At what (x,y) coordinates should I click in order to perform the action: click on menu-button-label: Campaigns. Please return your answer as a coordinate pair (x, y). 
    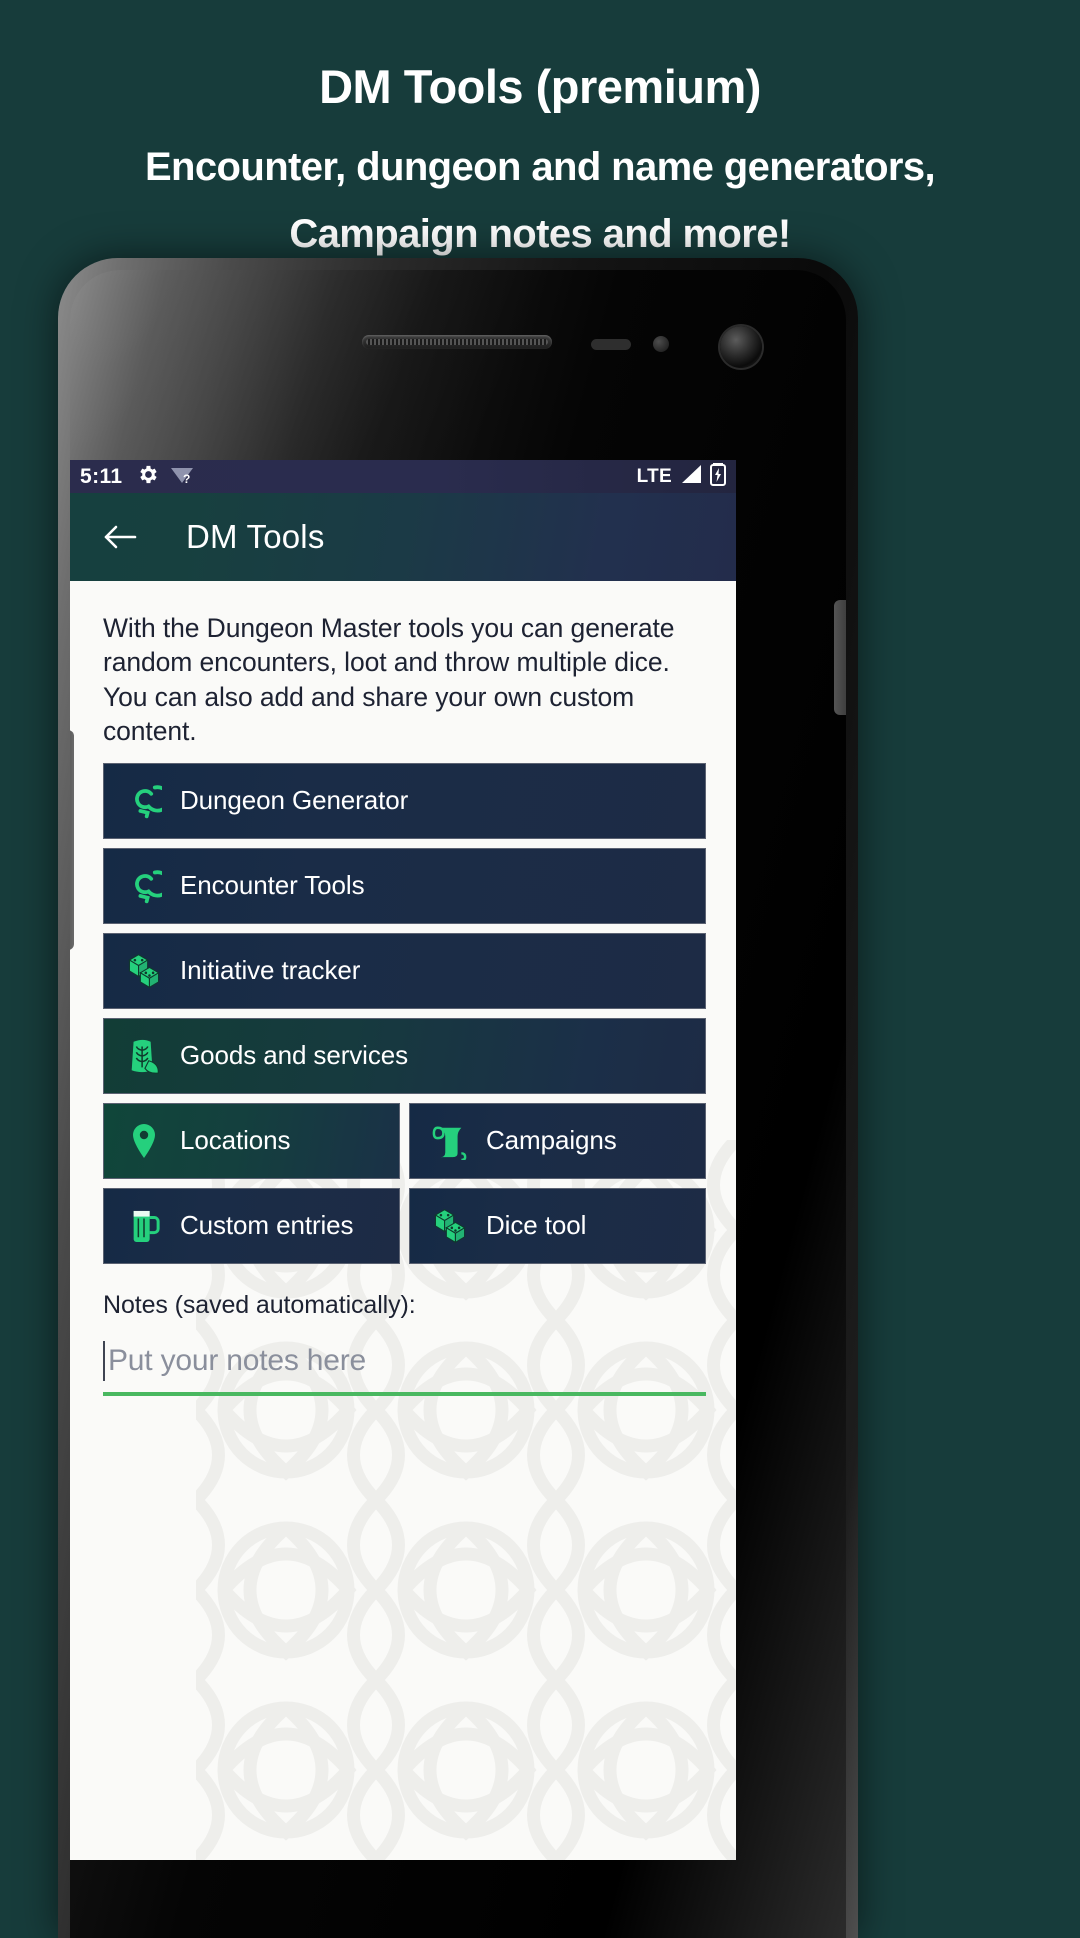
    Looking at the image, I should click on (551, 1140).